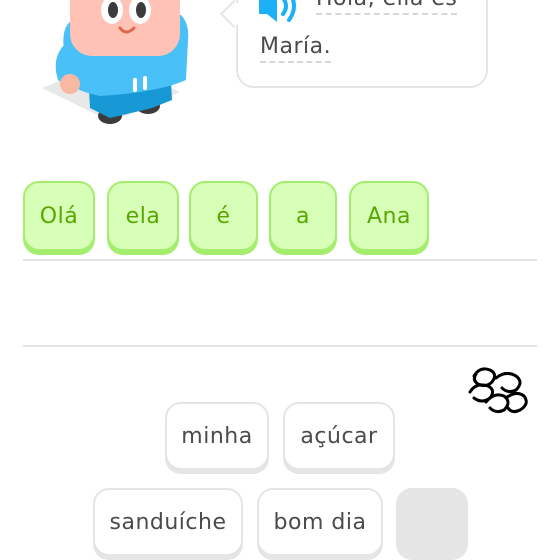  What do you see at coordinates (339, 436) in the screenshot?
I see `word-bank-tile: açúcar` at bounding box center [339, 436].